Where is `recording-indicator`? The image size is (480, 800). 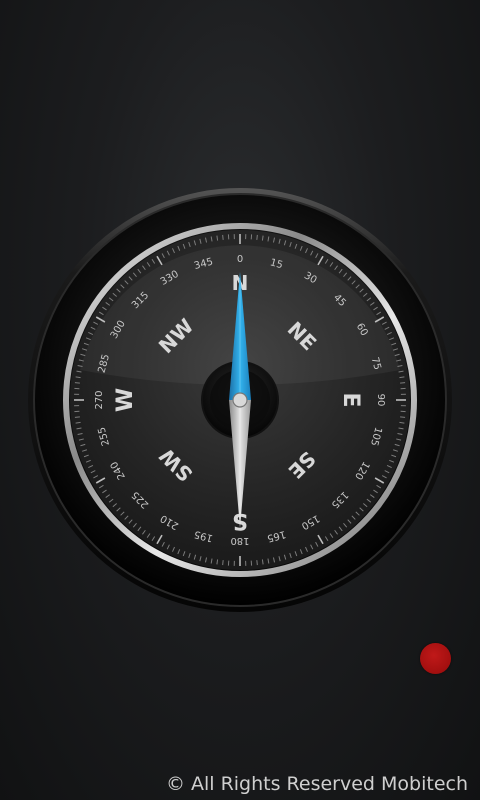 recording-indicator is located at coordinates (435, 658).